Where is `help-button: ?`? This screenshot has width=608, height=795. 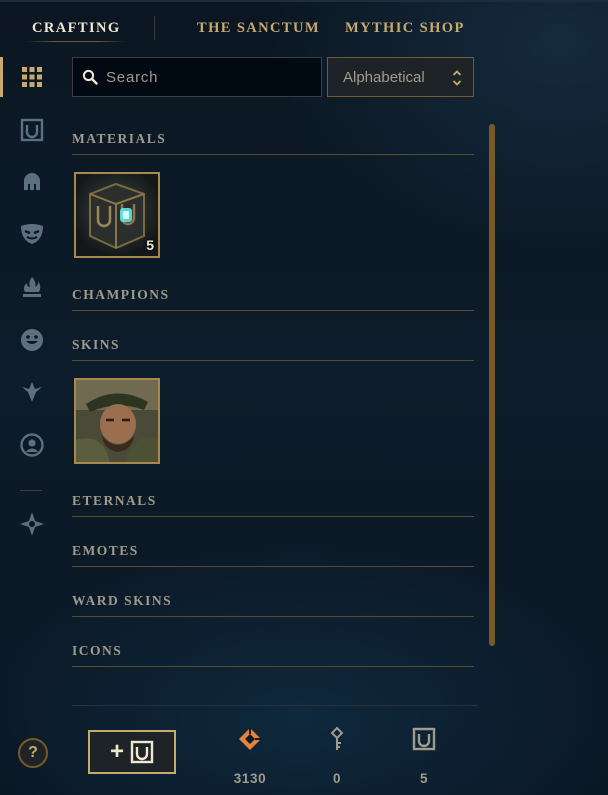
help-button: ? is located at coordinates (33, 753).